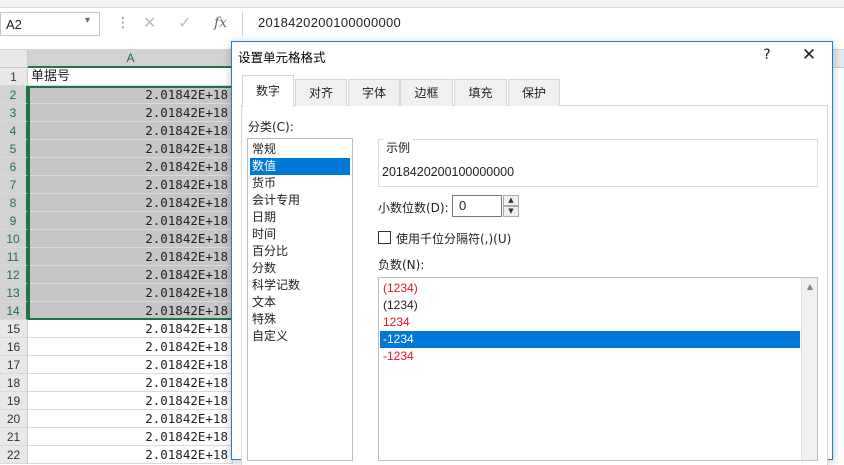  I want to click on category-item: 时间, so click(300, 234).